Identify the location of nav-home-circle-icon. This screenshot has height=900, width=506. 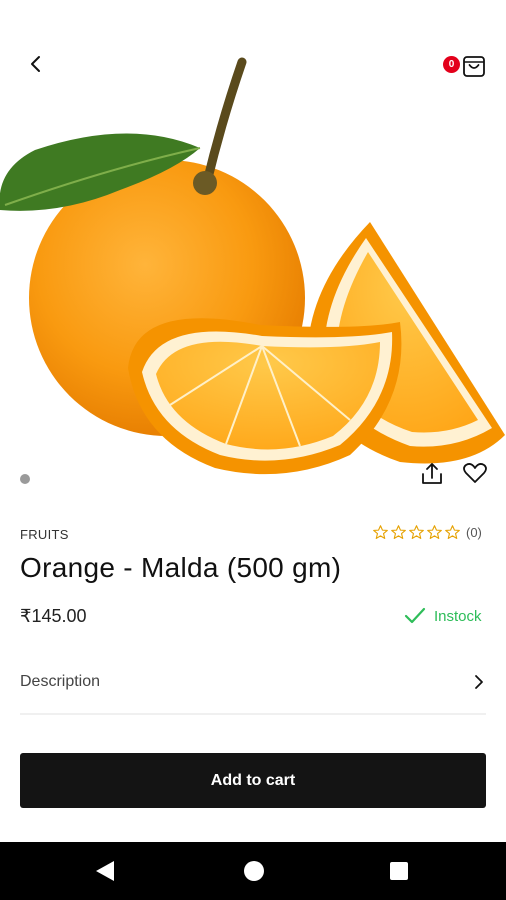
(254, 871).